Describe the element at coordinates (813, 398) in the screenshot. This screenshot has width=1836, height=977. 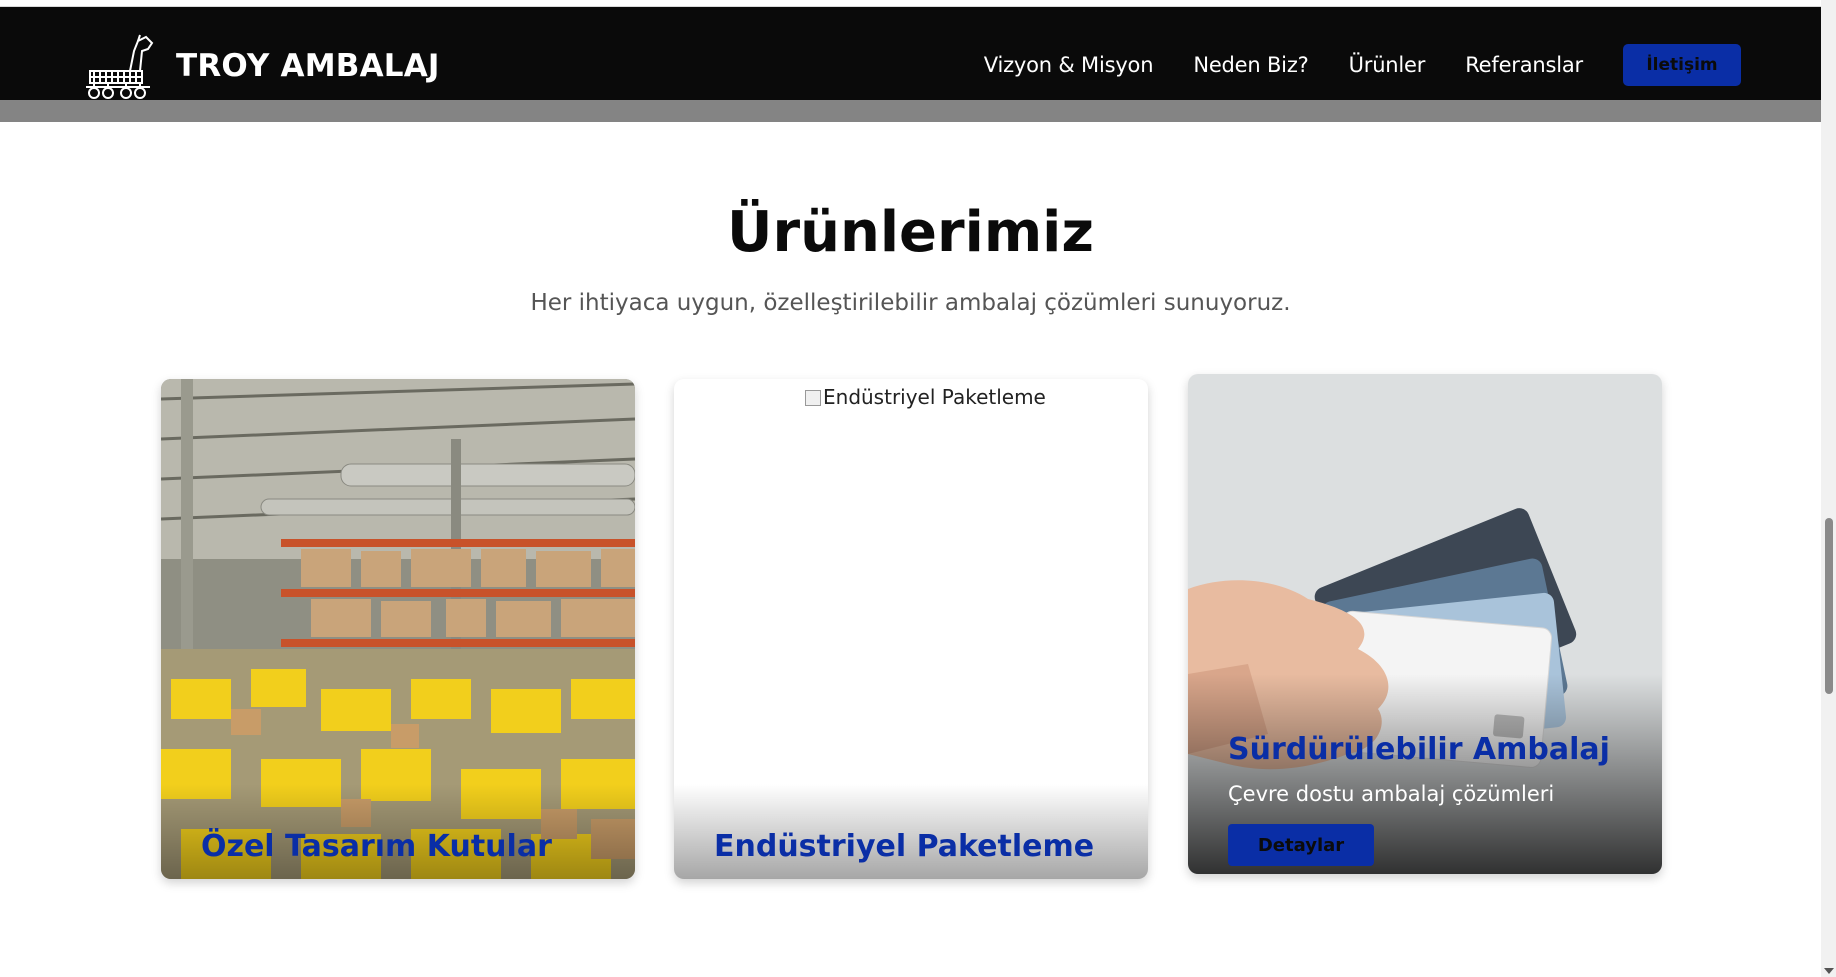
I see `broken-image-icon` at that location.